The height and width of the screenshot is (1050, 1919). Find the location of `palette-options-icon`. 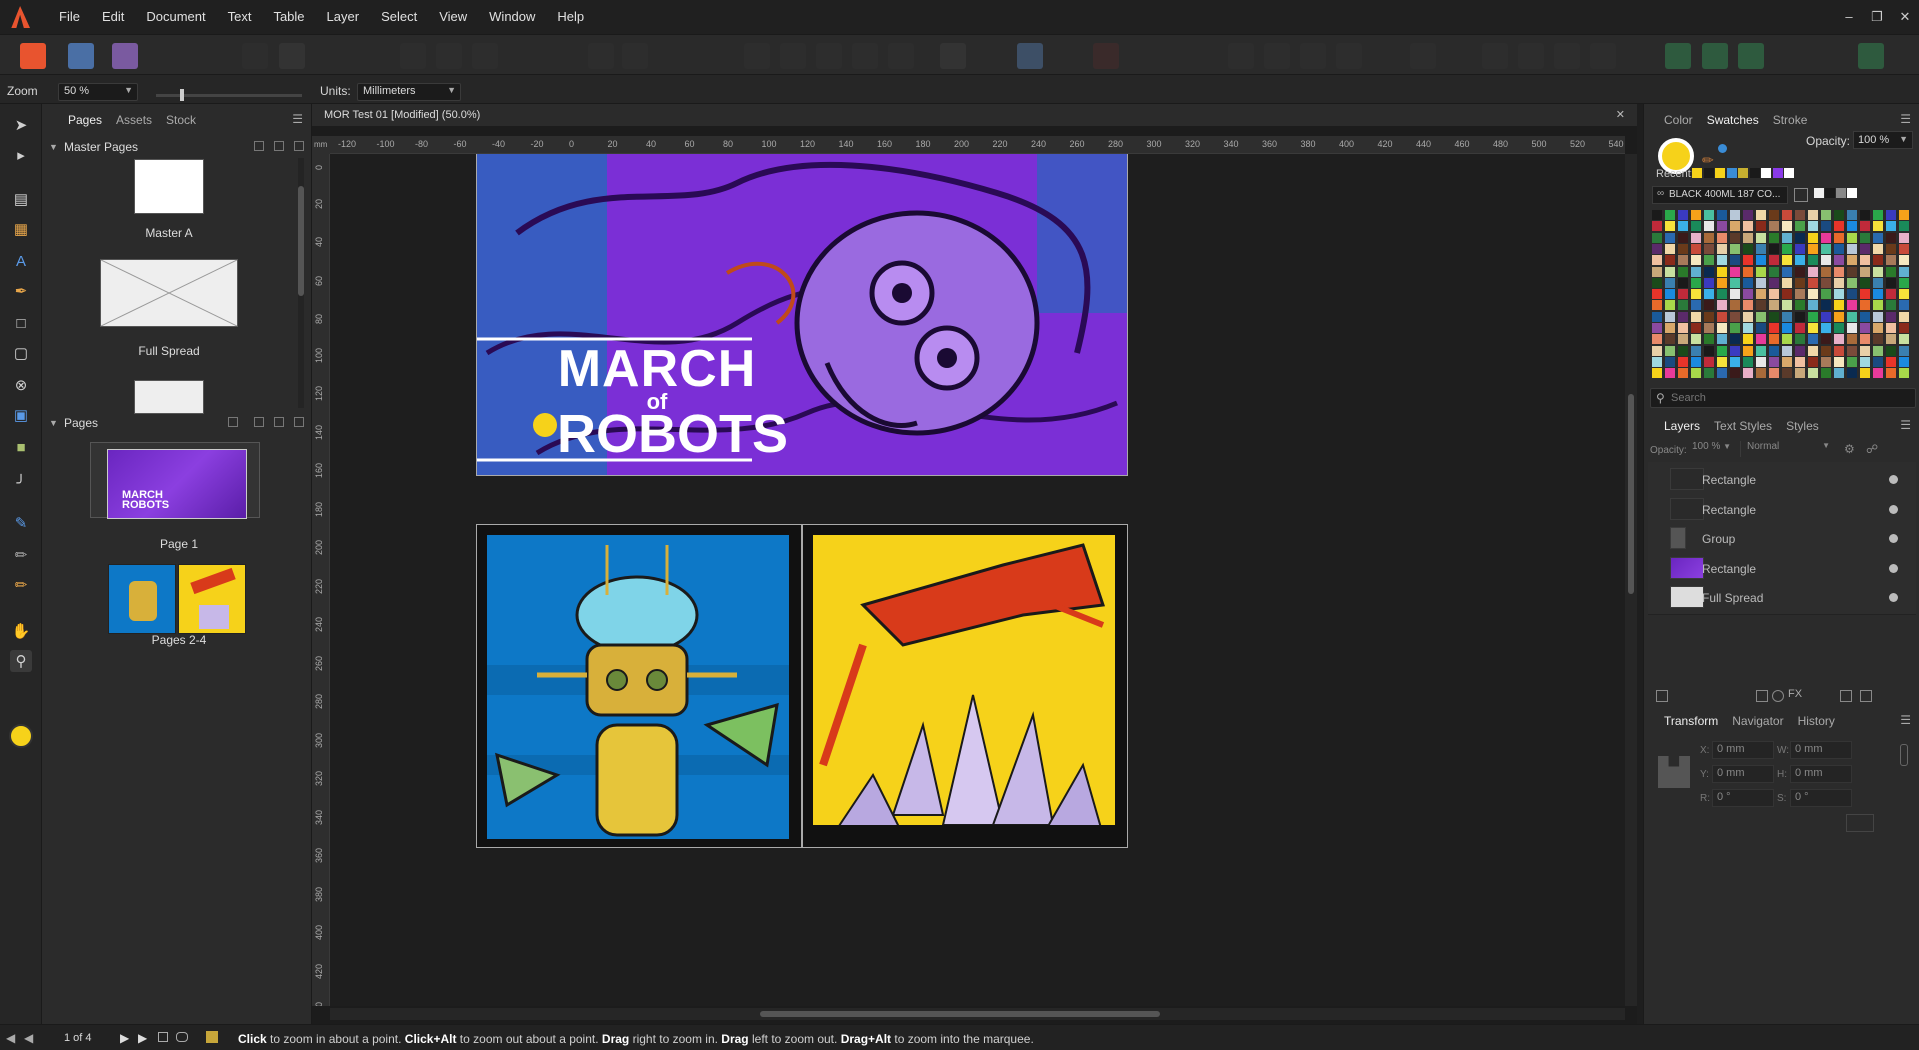

palette-options-icon is located at coordinates (1801, 195).